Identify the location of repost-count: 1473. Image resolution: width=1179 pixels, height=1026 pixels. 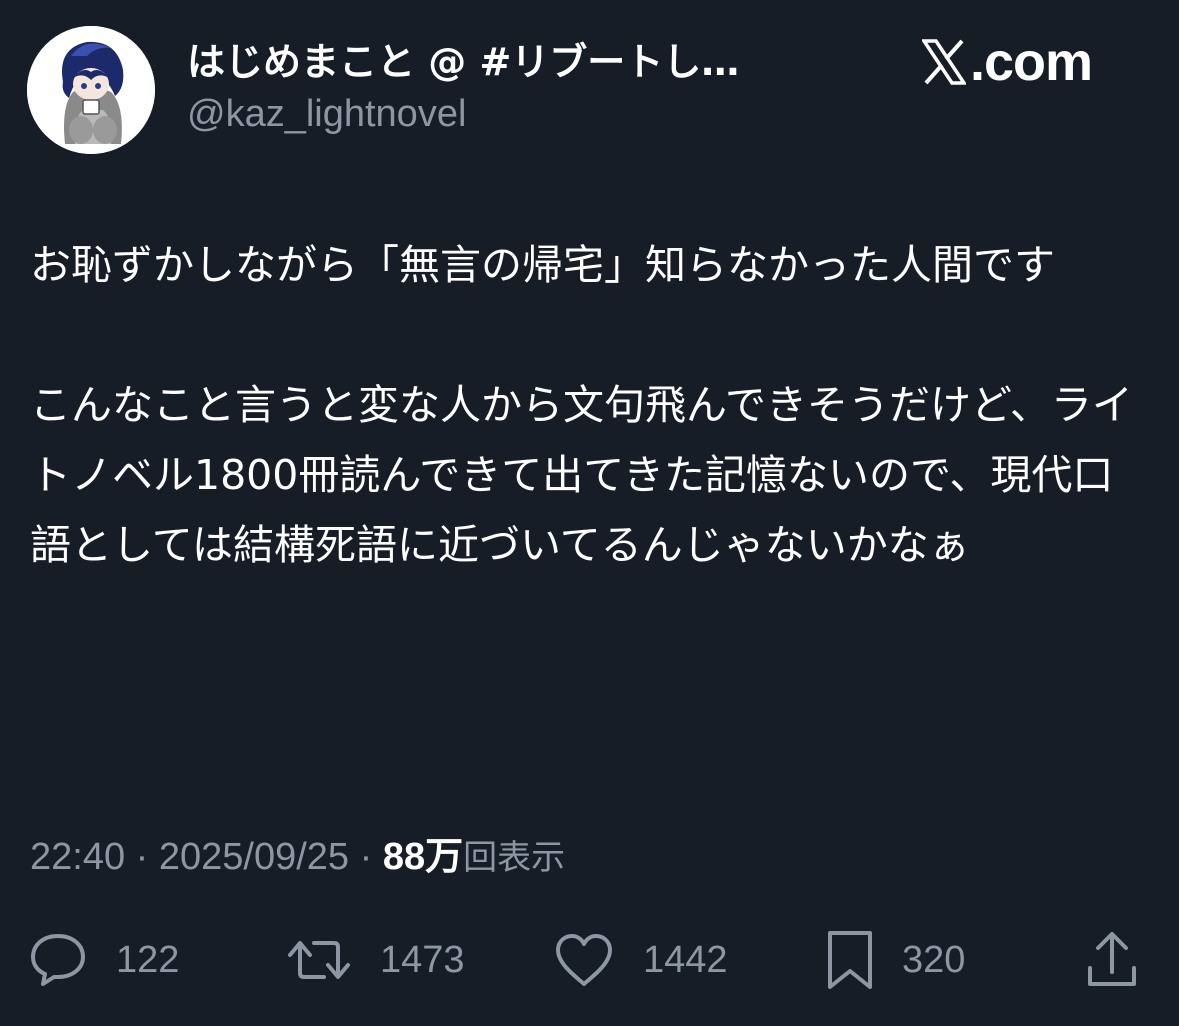
(422, 959).